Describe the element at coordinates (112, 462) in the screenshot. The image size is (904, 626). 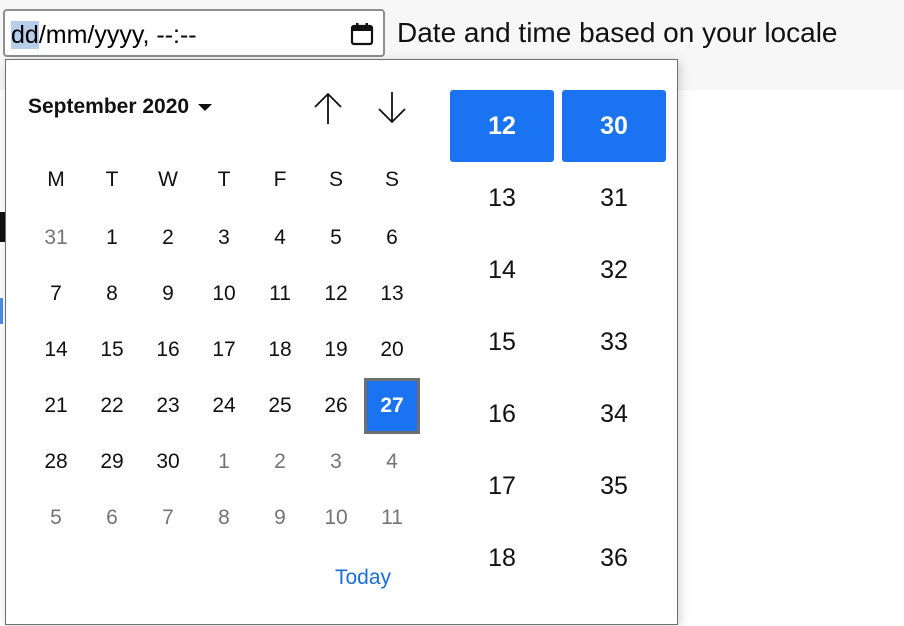
I see `calendar-day: 29` at that location.